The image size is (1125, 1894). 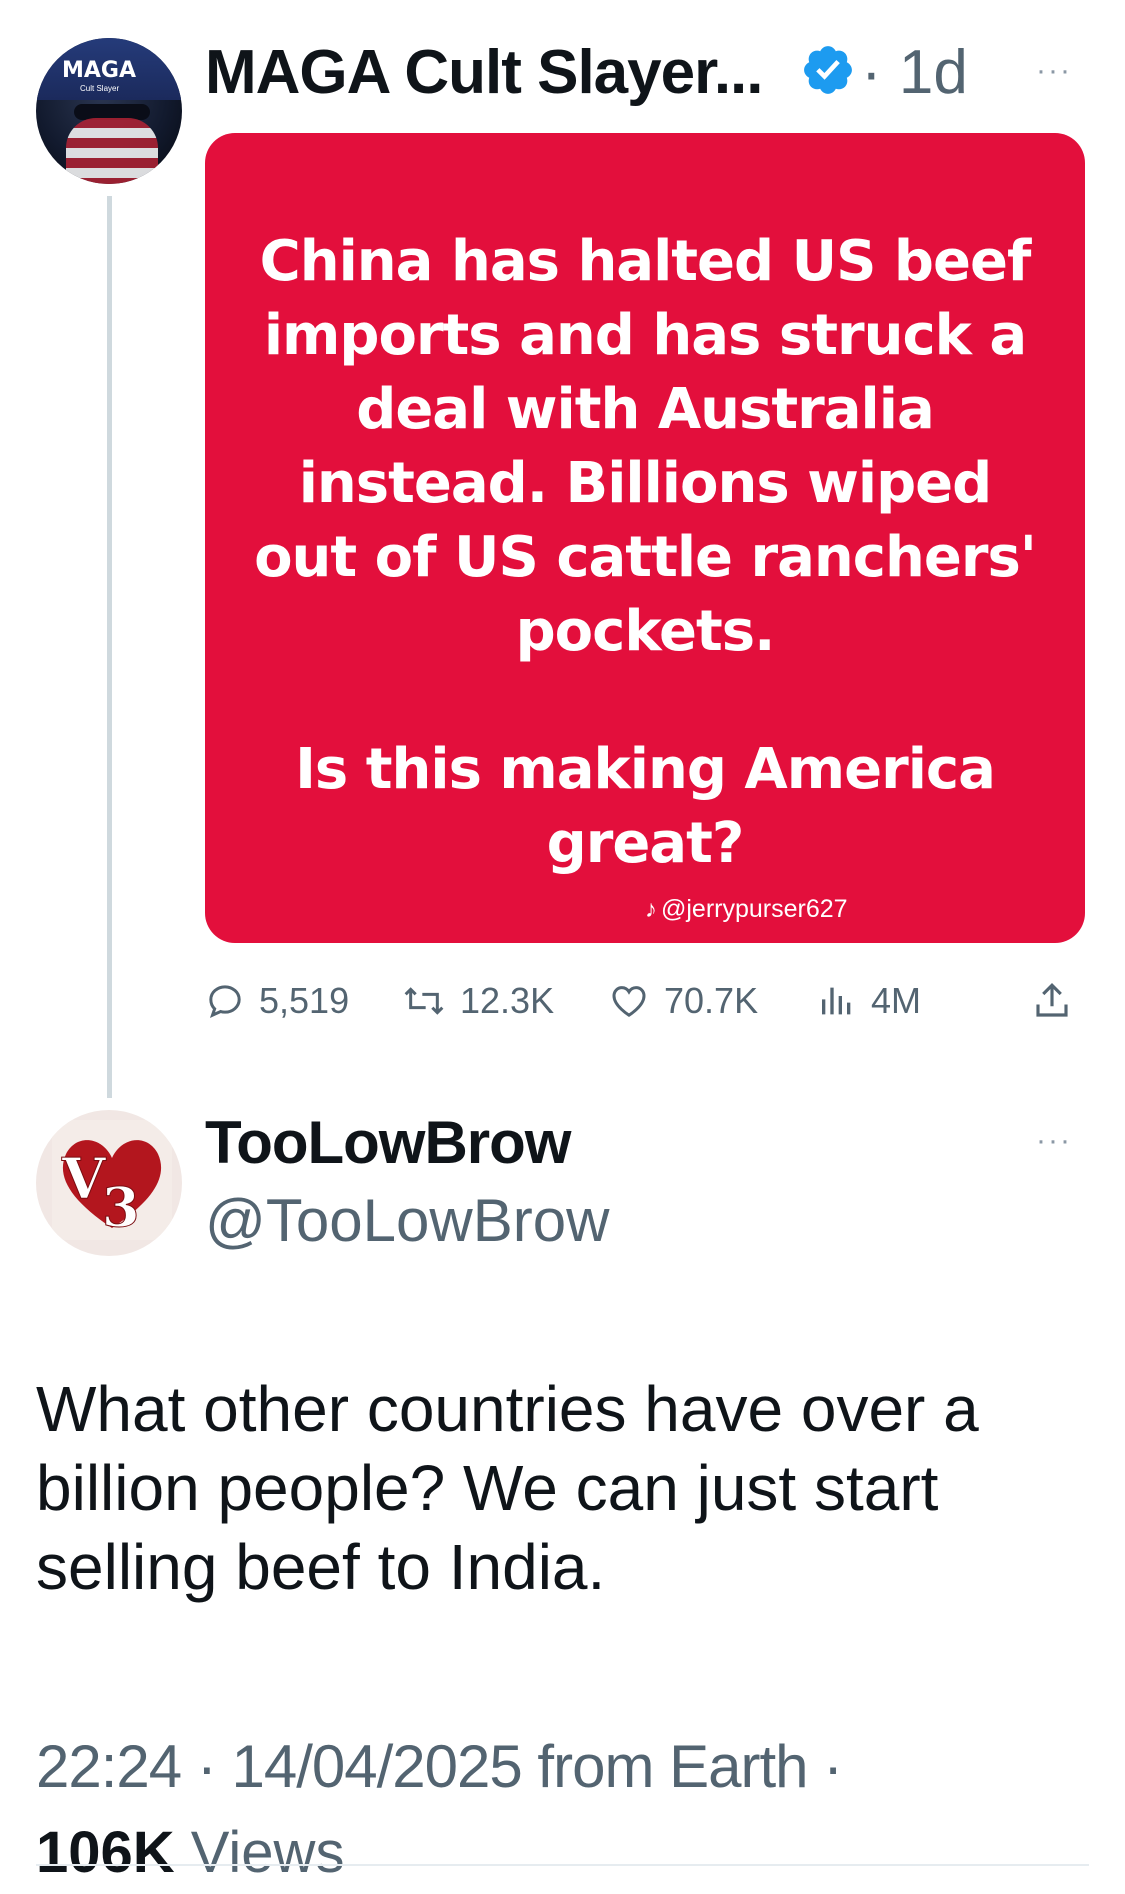 I want to click on views-total: 106K, so click(x=105, y=1852).